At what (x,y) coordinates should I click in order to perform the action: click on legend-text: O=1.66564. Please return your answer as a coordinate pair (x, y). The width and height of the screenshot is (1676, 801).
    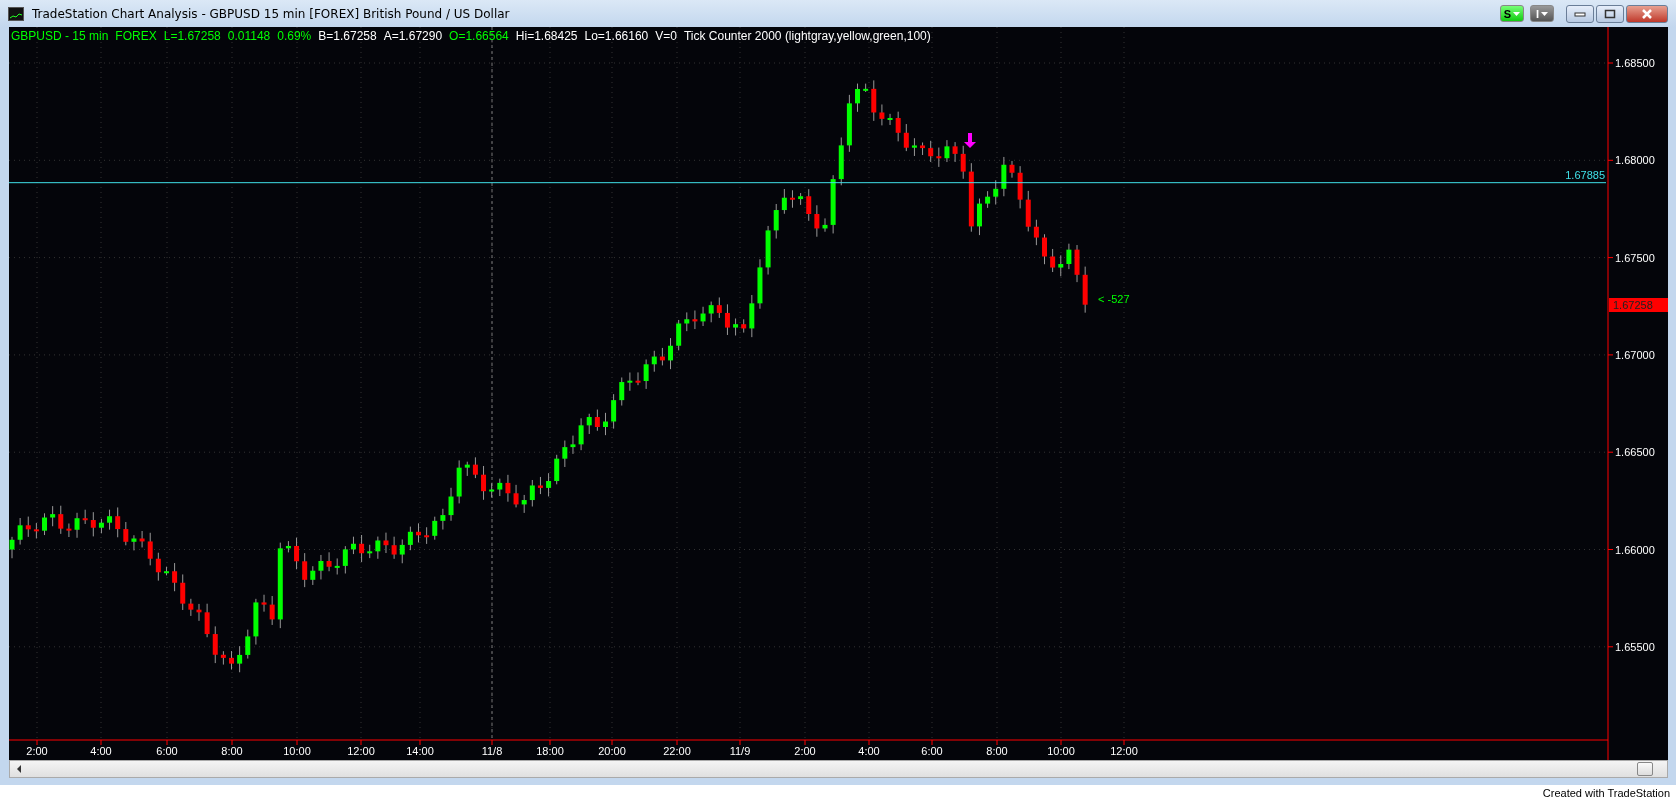
    Looking at the image, I should click on (479, 36).